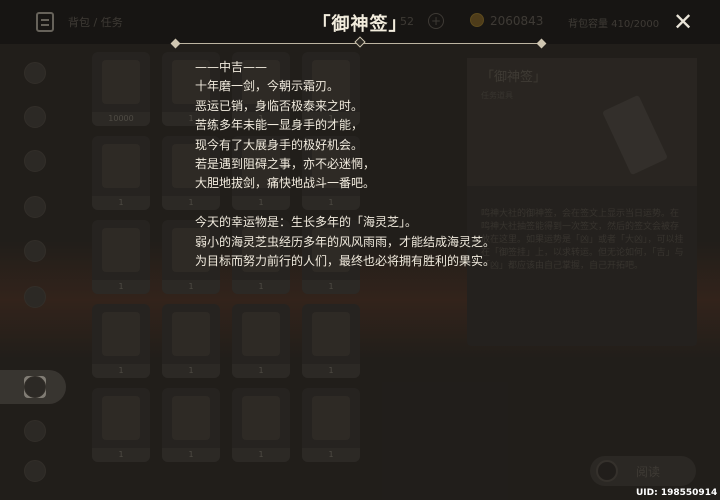 The height and width of the screenshot is (500, 720). Describe the element at coordinates (231, 67) in the screenshot. I see `fortune-rank: ——中吉——` at that location.